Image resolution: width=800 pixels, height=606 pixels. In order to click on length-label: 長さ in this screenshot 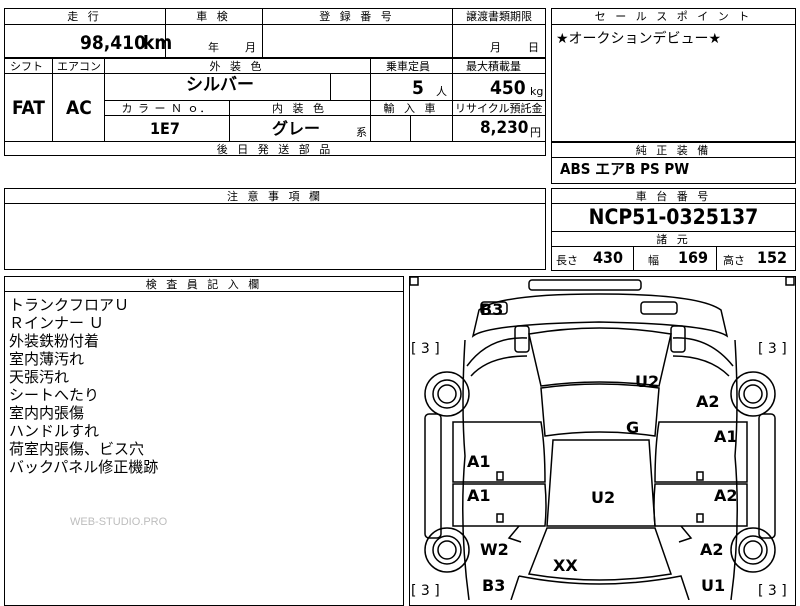, I will do `click(567, 260)`.